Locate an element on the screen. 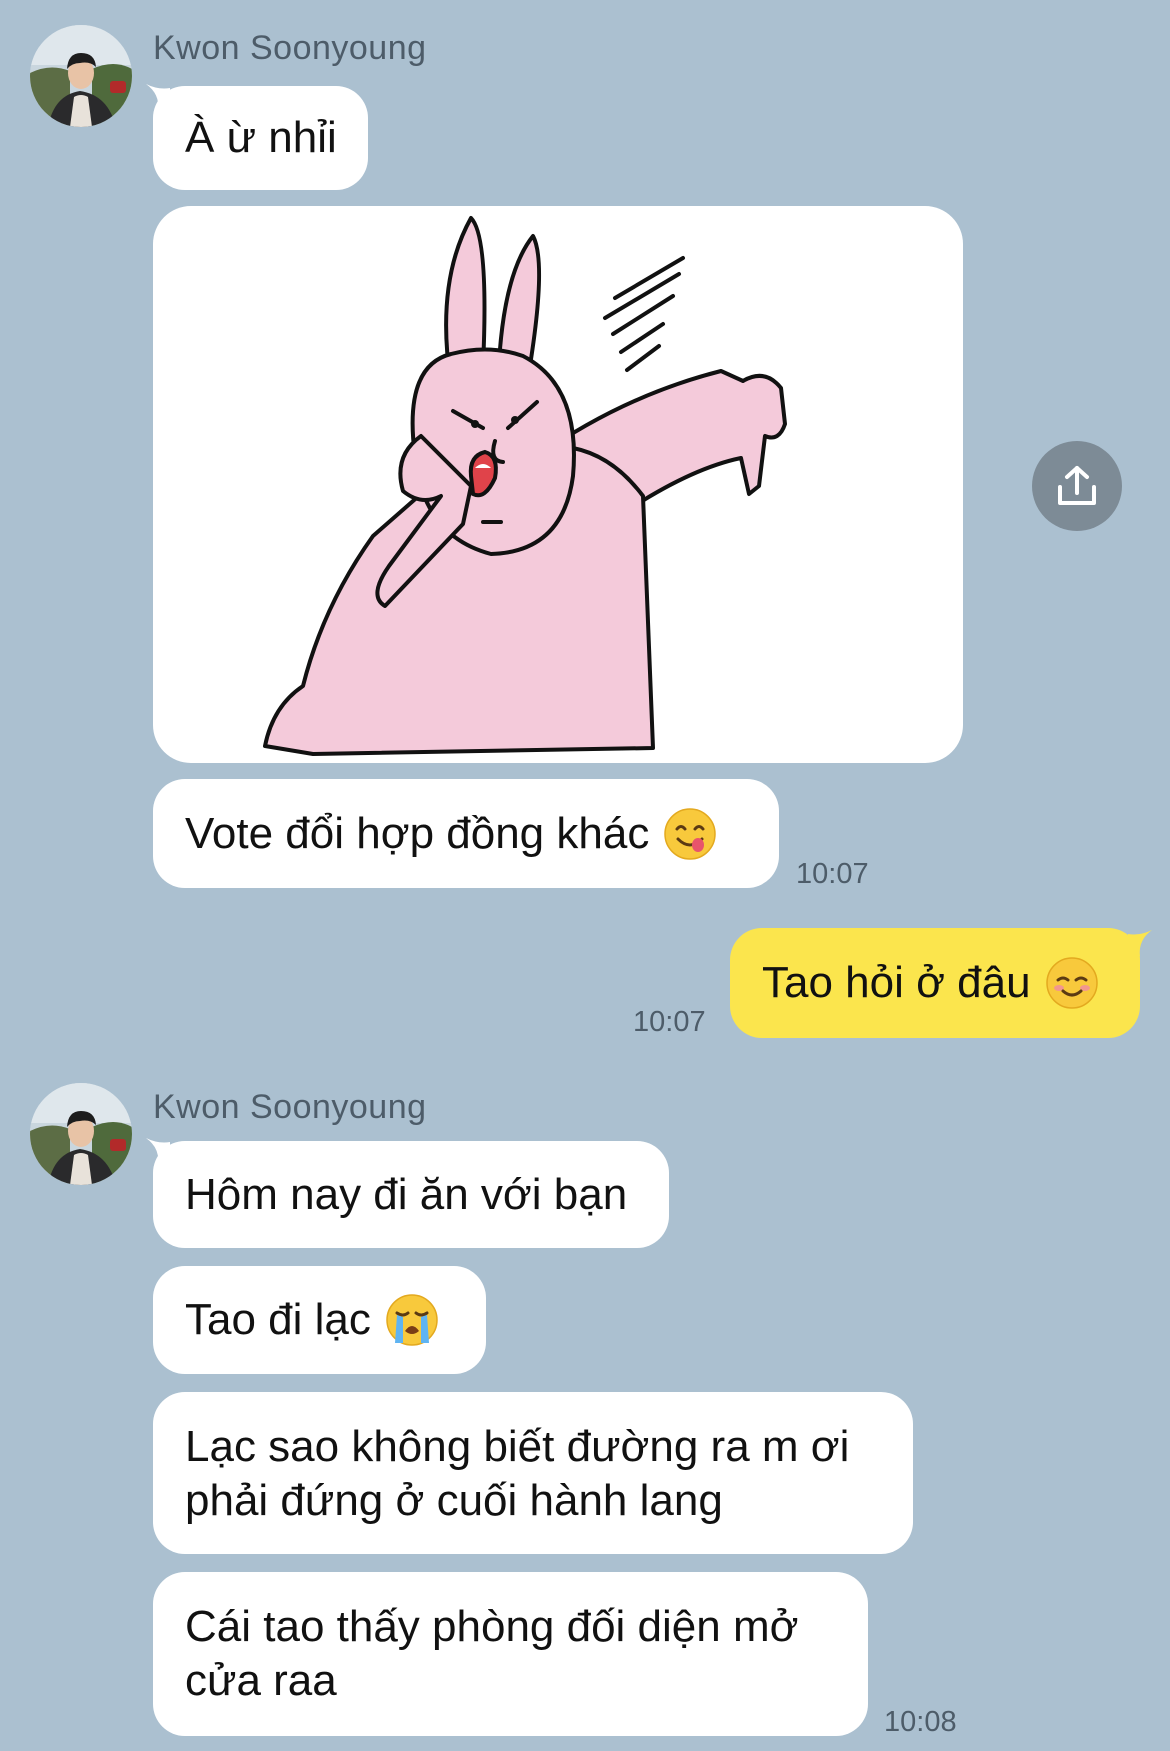  message-text-line: cửa raa is located at coordinates (261, 1680).